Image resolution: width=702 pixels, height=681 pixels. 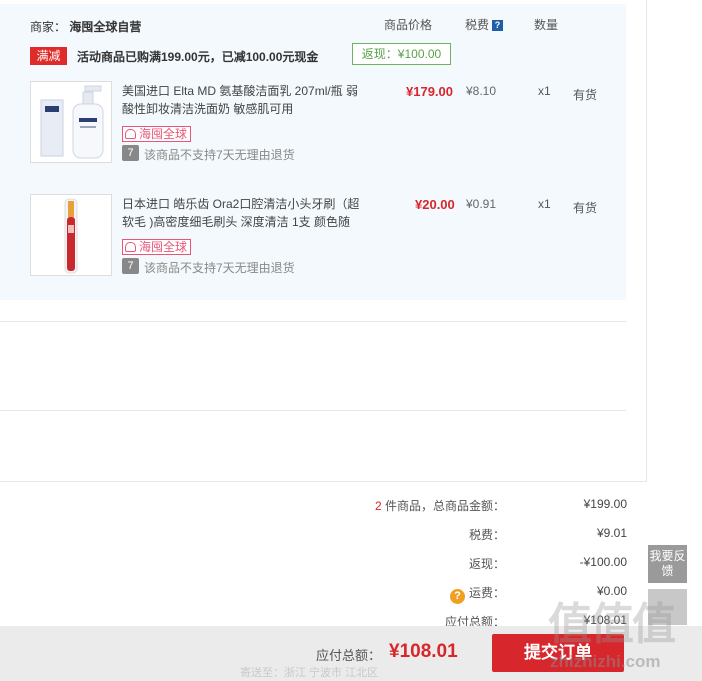 What do you see at coordinates (105, 27) in the screenshot?
I see `merchant-name: 海囤全球自营` at bounding box center [105, 27].